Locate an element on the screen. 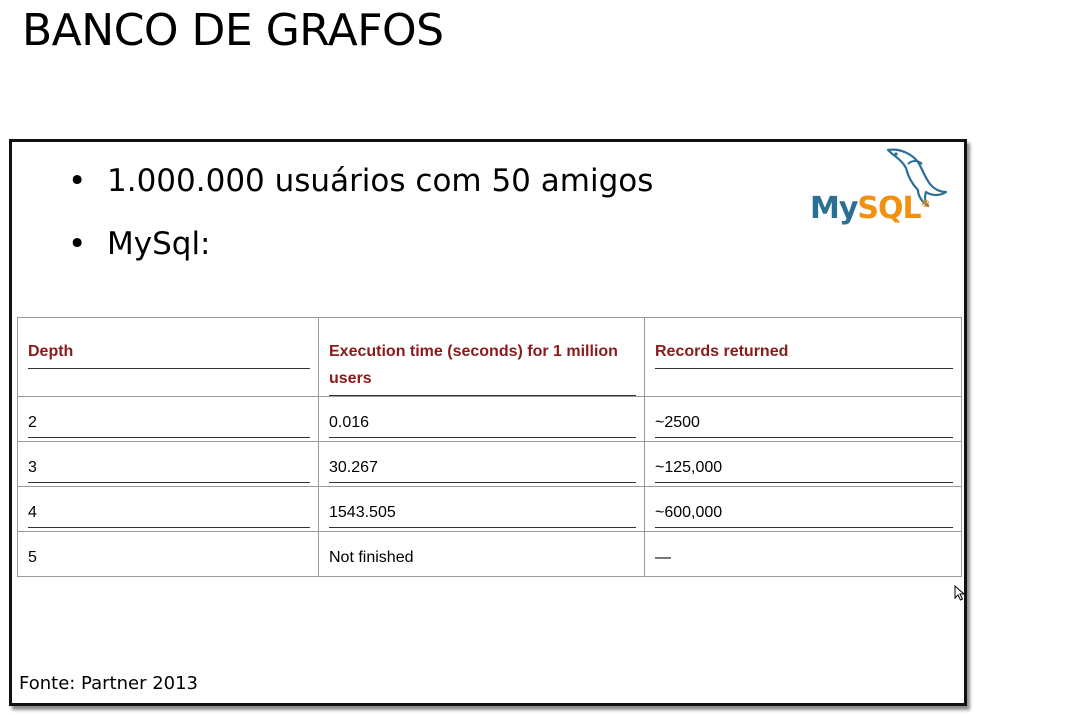  bullet-text: 1.000.000 usuários com 50 amigos is located at coordinates (380, 181).